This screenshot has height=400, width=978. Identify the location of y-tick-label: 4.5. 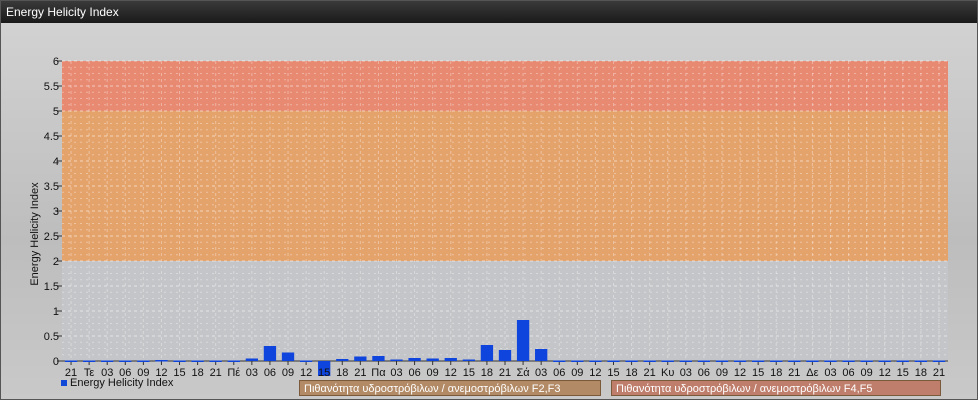
(51, 137).